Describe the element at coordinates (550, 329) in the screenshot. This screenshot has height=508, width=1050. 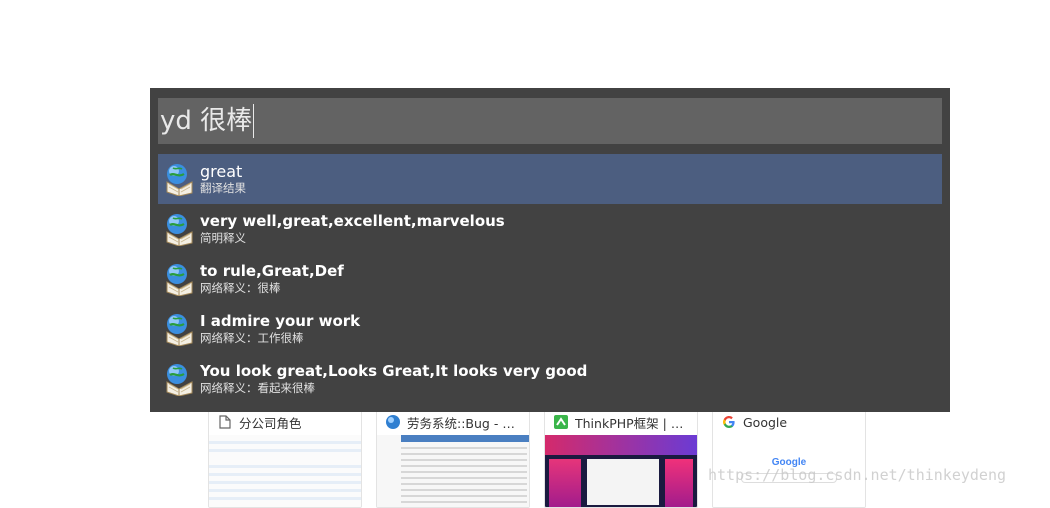
I see `result-item: I admire your work 网络释义：工作很棒` at that location.